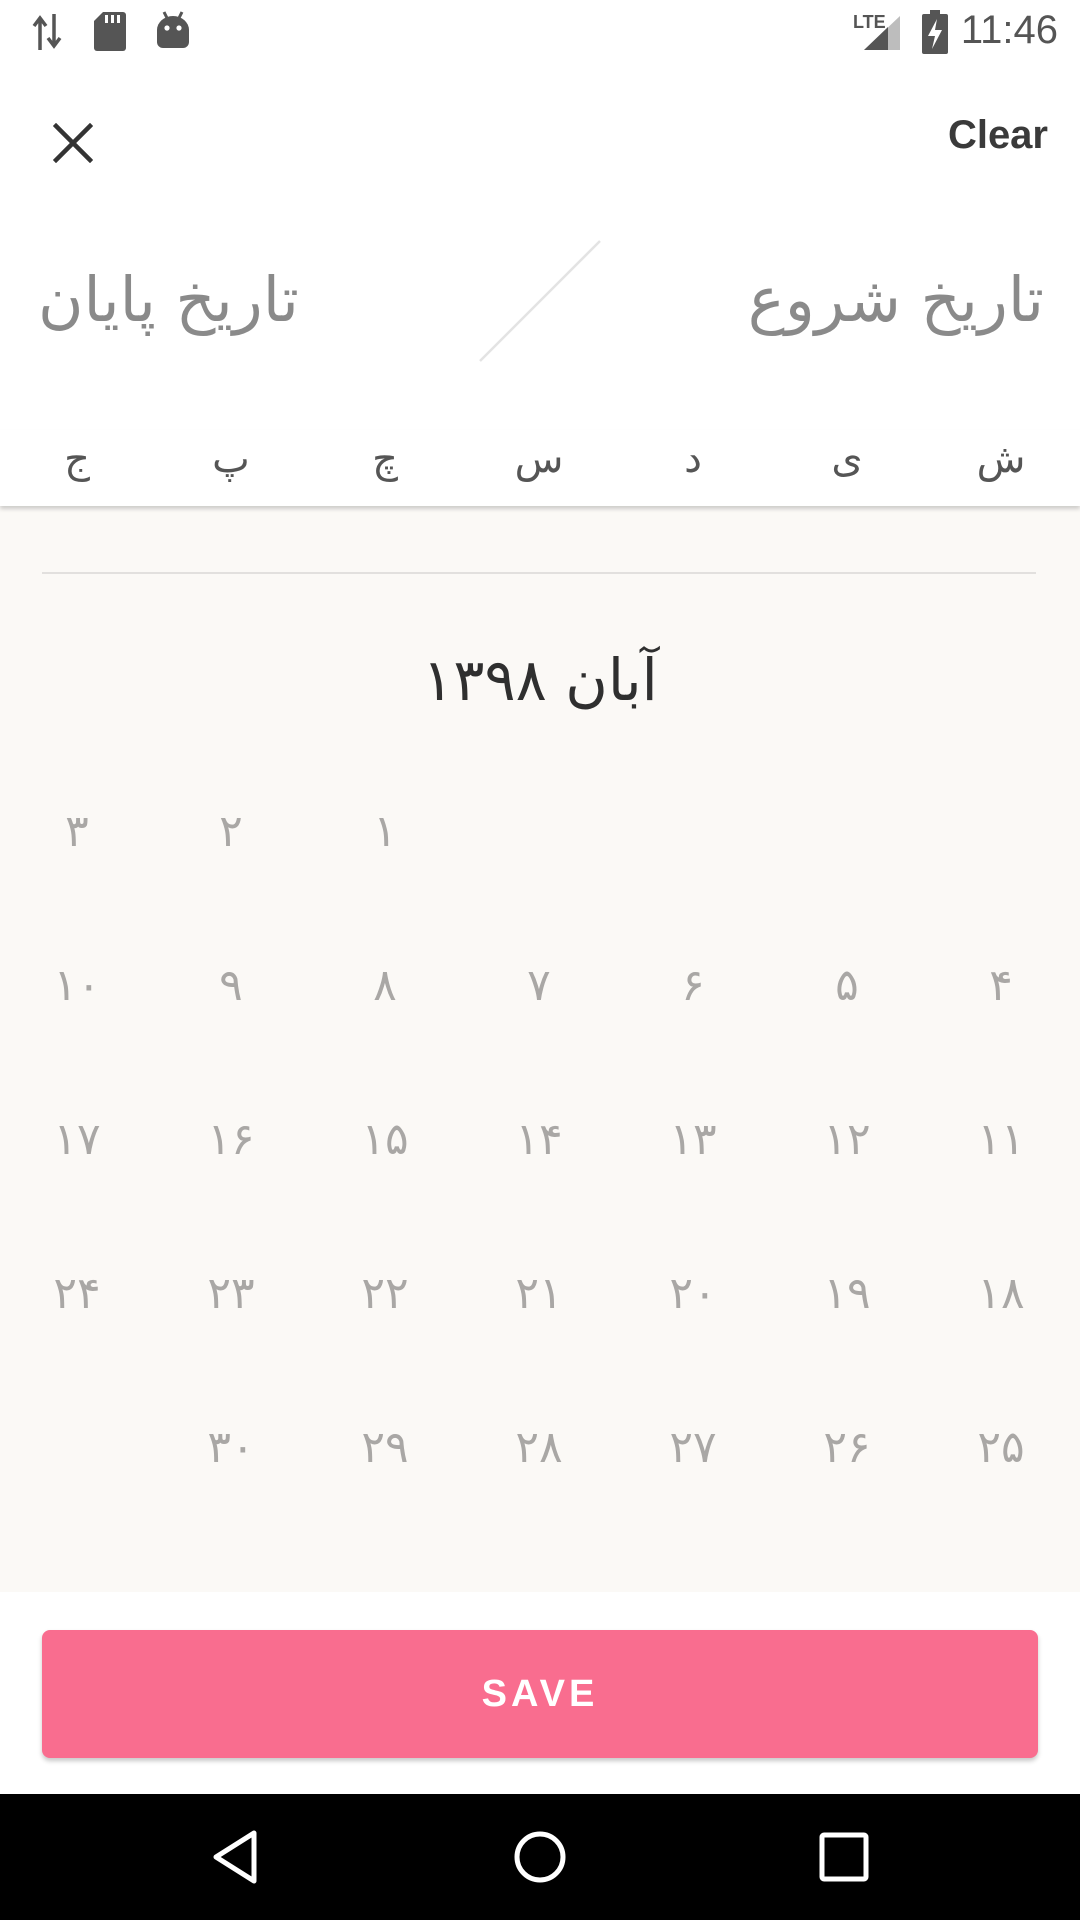 The width and height of the screenshot is (1080, 1920). Describe the element at coordinates (1001, 1293) in the screenshot. I see `day-cell: ۱۸` at that location.